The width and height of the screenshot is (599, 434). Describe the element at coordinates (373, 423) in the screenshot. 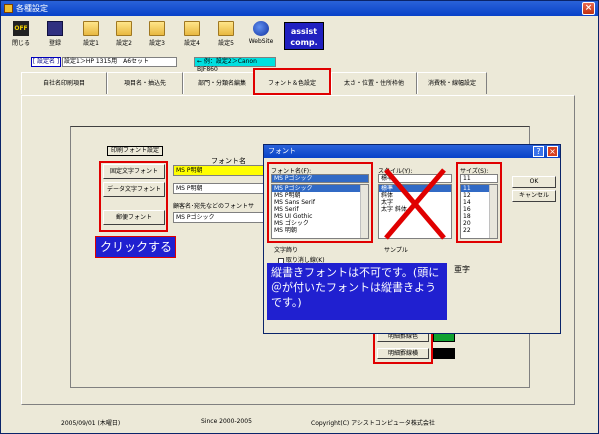

I see `status-copyright: Copyright(C) アシストコンピュータ株式会社` at that location.